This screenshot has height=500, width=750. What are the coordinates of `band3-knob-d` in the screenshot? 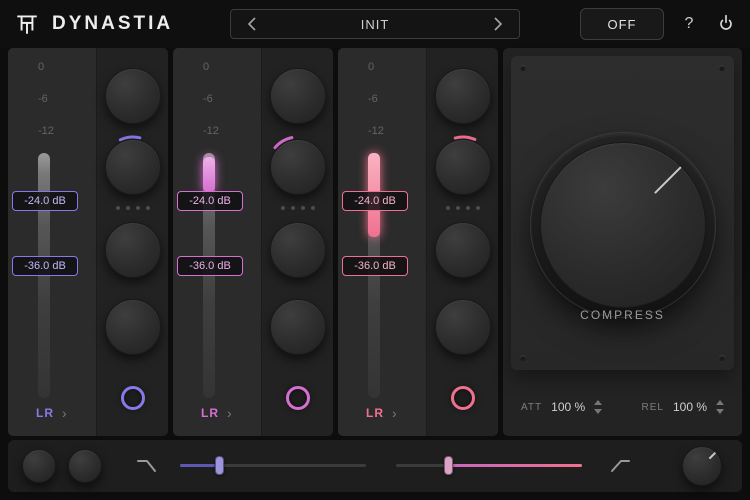 It's located at (463, 327).